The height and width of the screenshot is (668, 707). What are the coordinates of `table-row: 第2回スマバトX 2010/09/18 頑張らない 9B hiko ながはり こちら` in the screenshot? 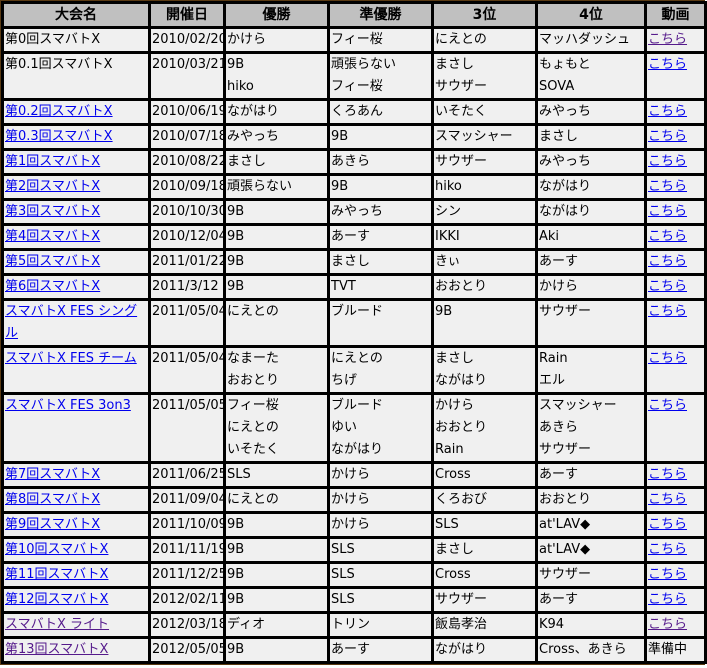 It's located at (354, 187).